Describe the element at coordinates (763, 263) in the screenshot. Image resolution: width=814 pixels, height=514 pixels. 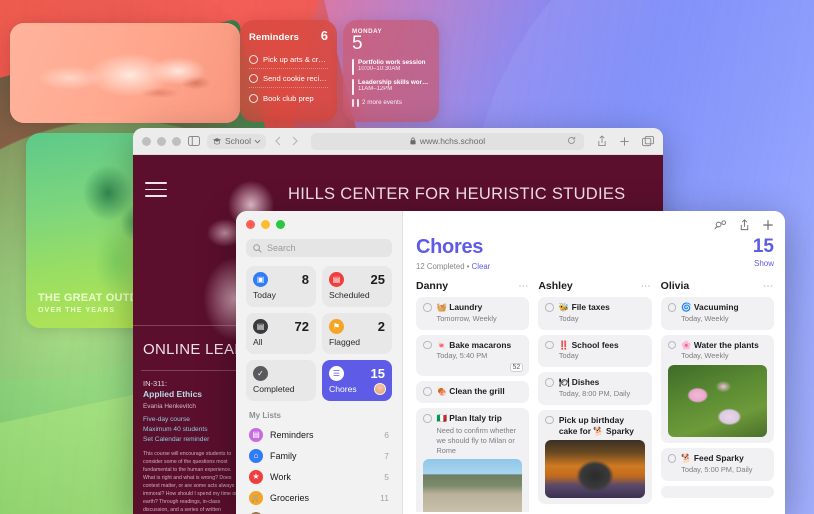
I see `show-completed-button: Show` at that location.